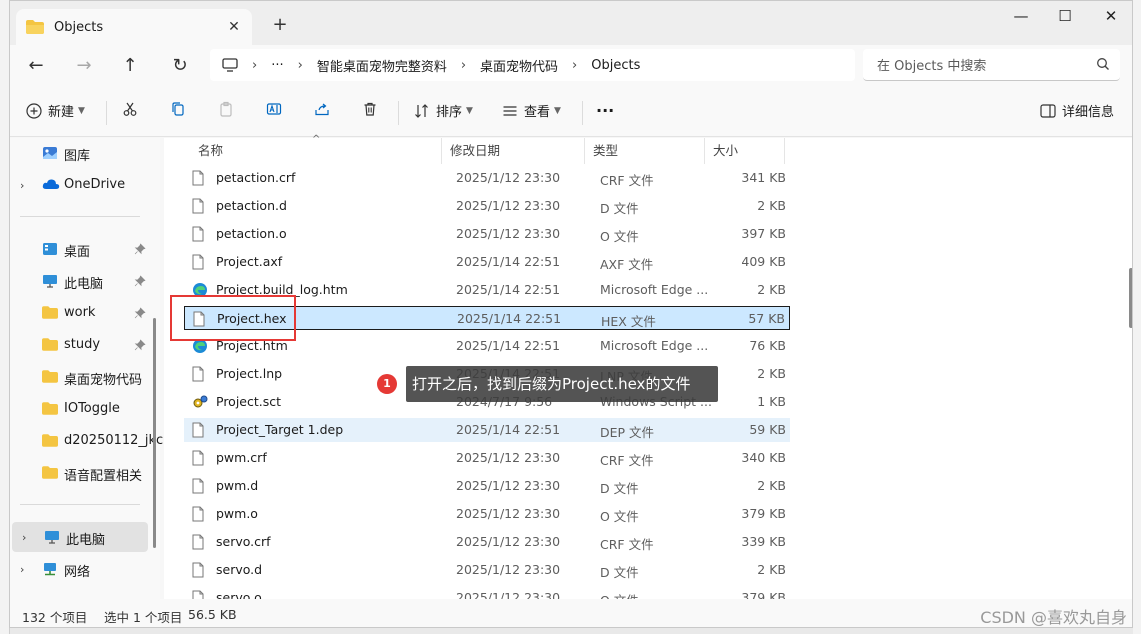 The width and height of the screenshot is (1141, 634). What do you see at coordinates (1021, 18) in the screenshot?
I see `minimize-button: —` at bounding box center [1021, 18].